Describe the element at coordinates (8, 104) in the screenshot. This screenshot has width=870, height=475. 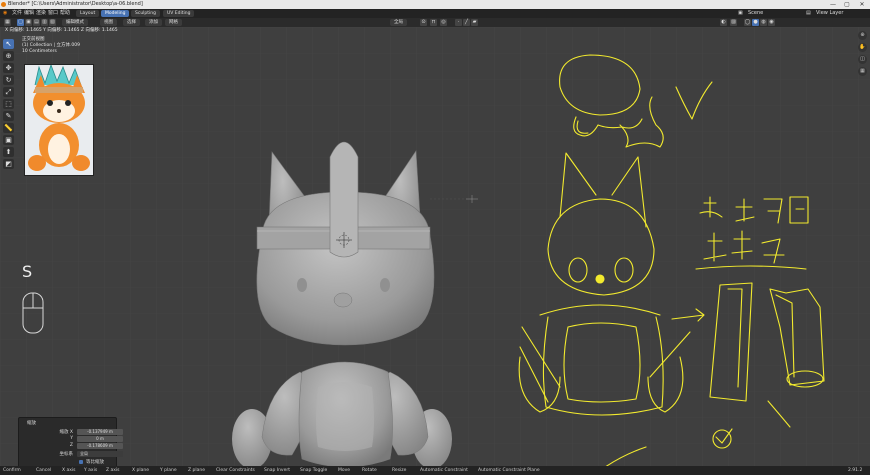
I see `transform-tool-icon: ⬚` at that location.